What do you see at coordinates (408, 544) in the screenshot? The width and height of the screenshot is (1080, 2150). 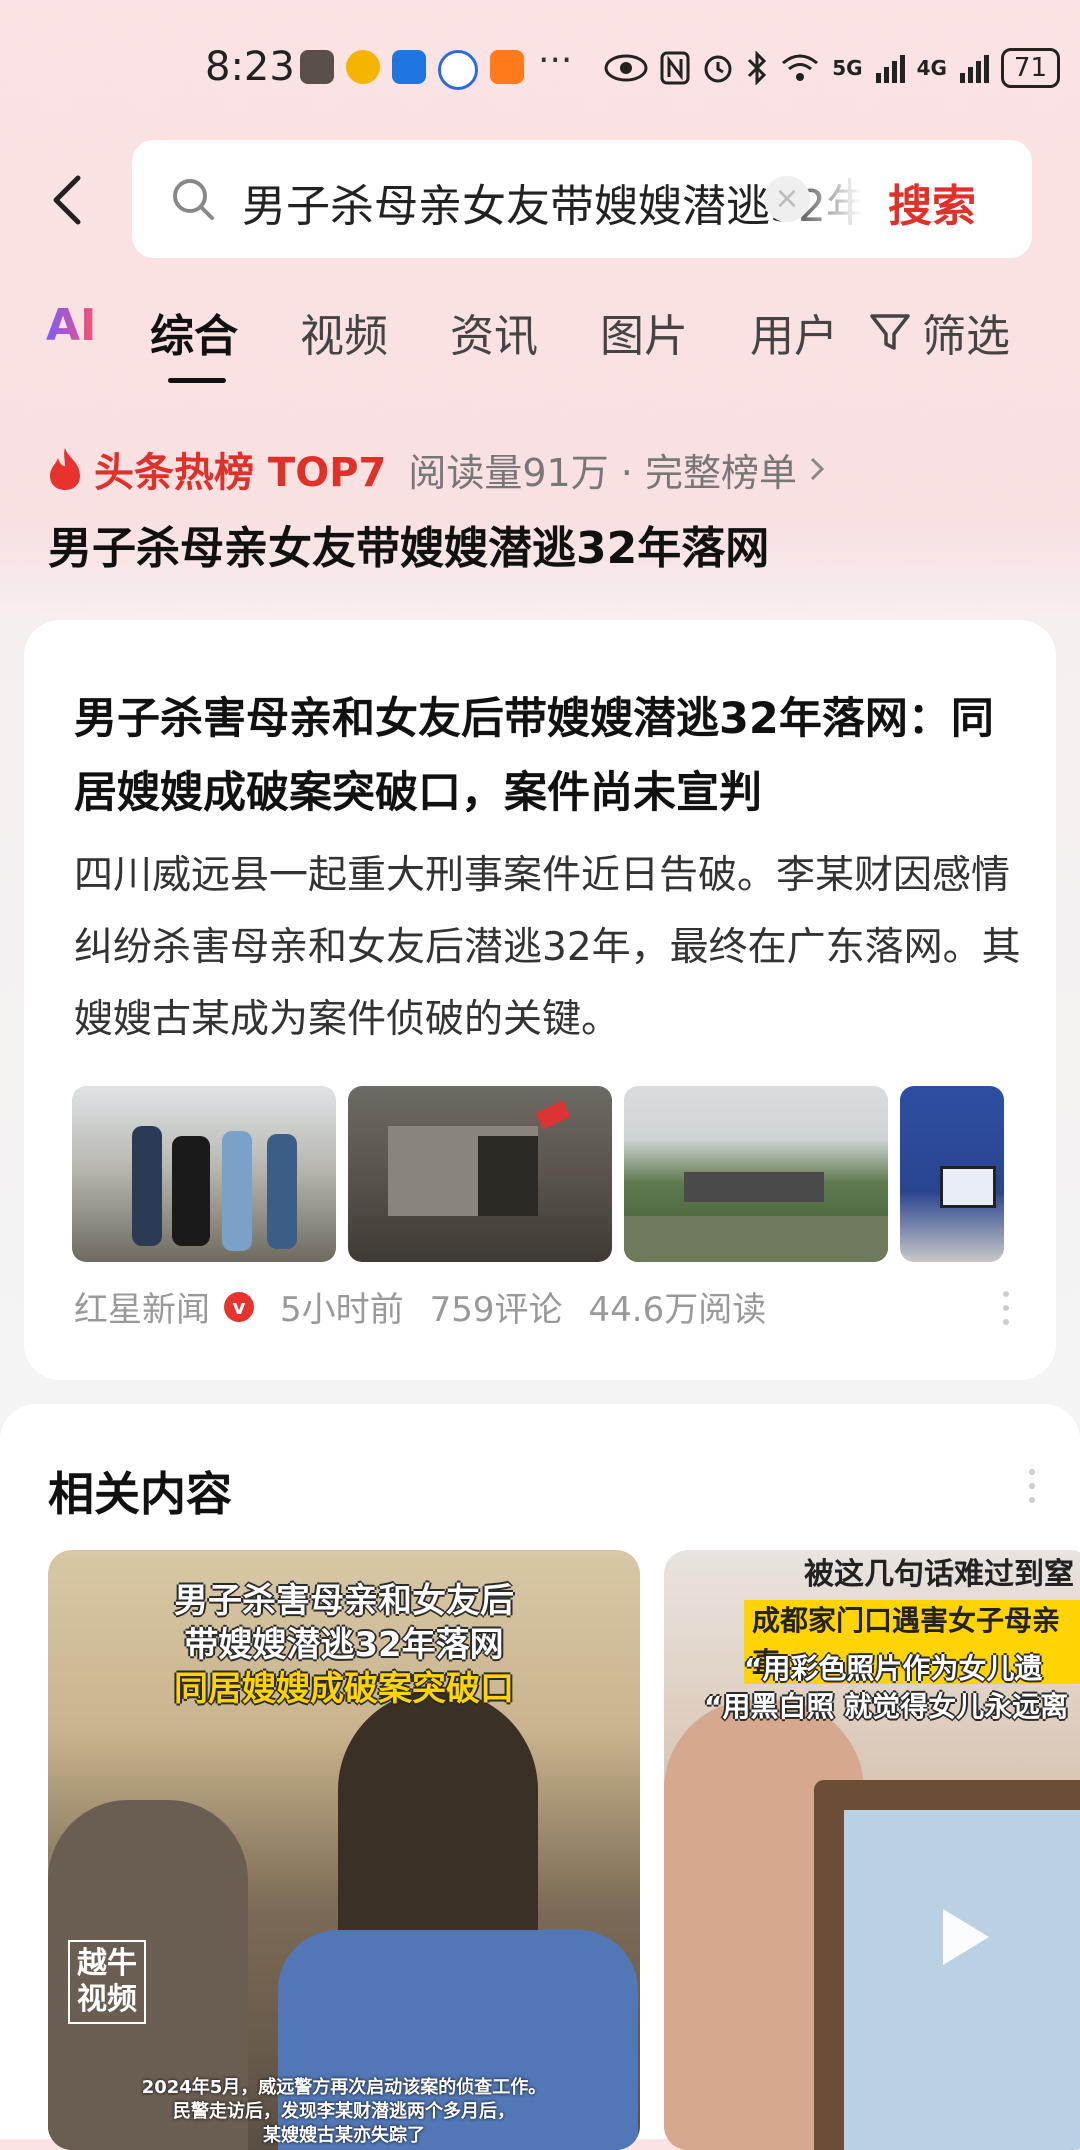 I see `hot-topic-title: 男子杀母亲女友带嫂嫂潜逃32年落网` at bounding box center [408, 544].